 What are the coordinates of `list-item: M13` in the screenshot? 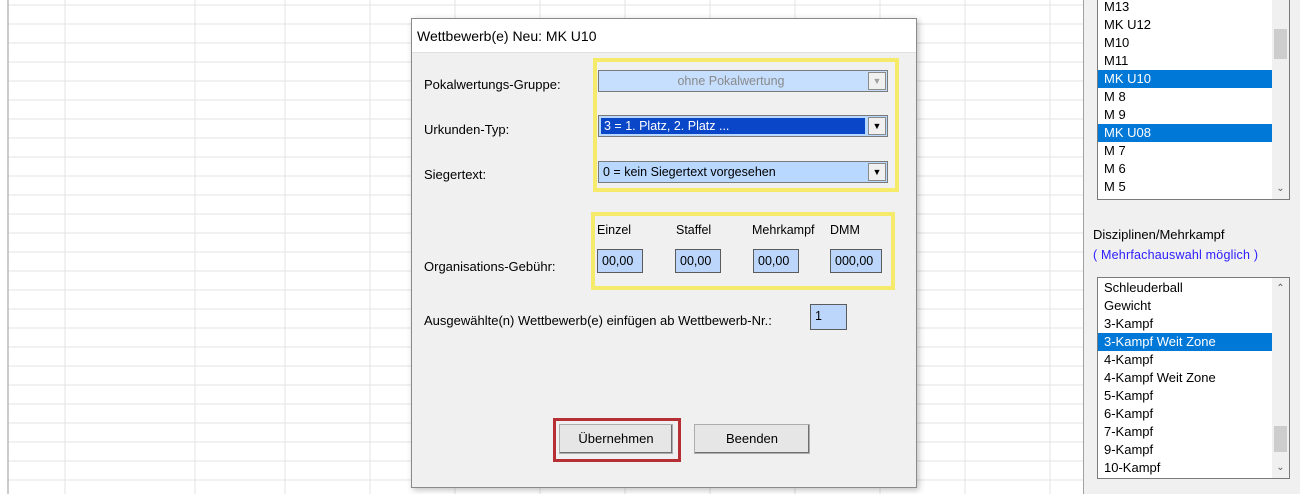 It's located at (1185, 8).